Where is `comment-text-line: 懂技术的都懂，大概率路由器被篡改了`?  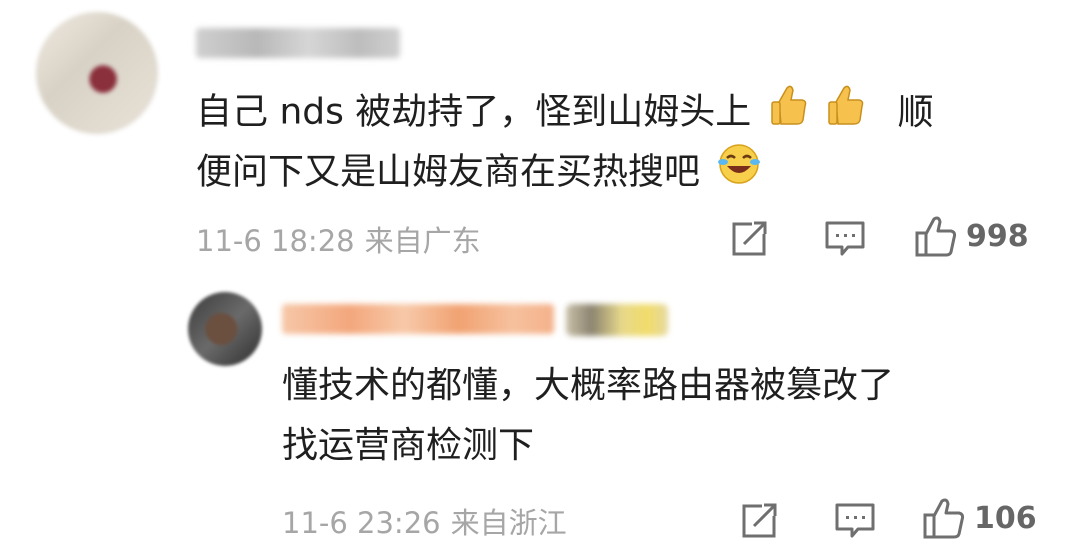
comment-text-line: 懂技术的都懂，大概率路由器被篡改了 is located at coordinates (588, 386).